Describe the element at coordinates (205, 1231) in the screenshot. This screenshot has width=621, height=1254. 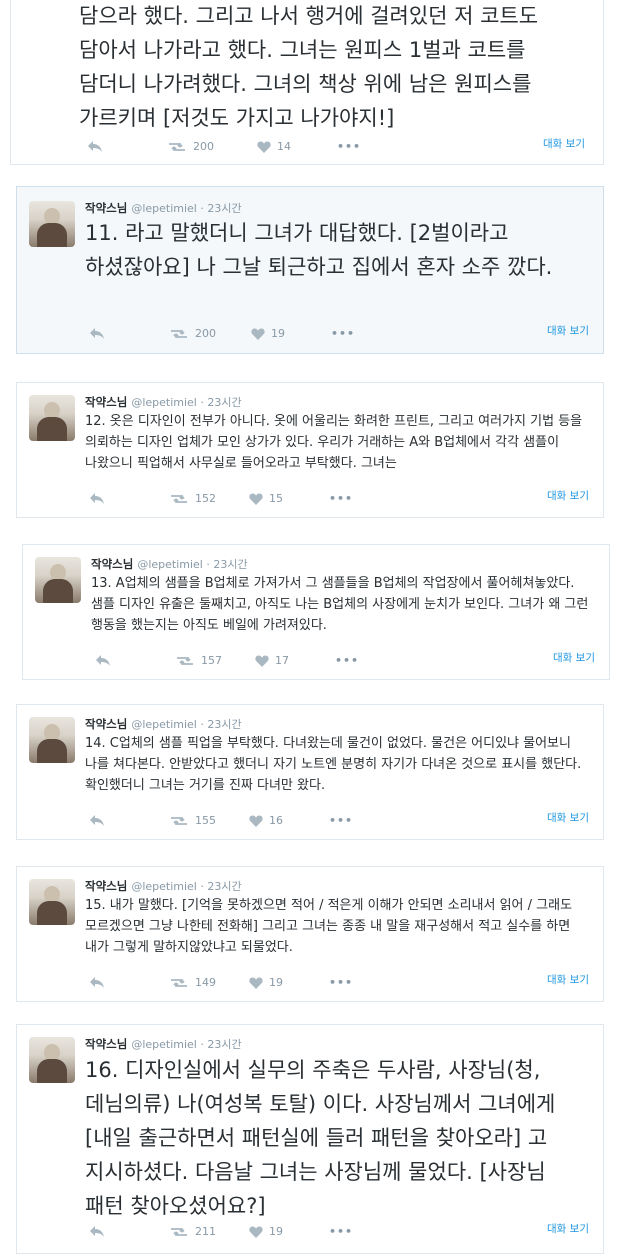
I see `retweet-count: 211` at that location.